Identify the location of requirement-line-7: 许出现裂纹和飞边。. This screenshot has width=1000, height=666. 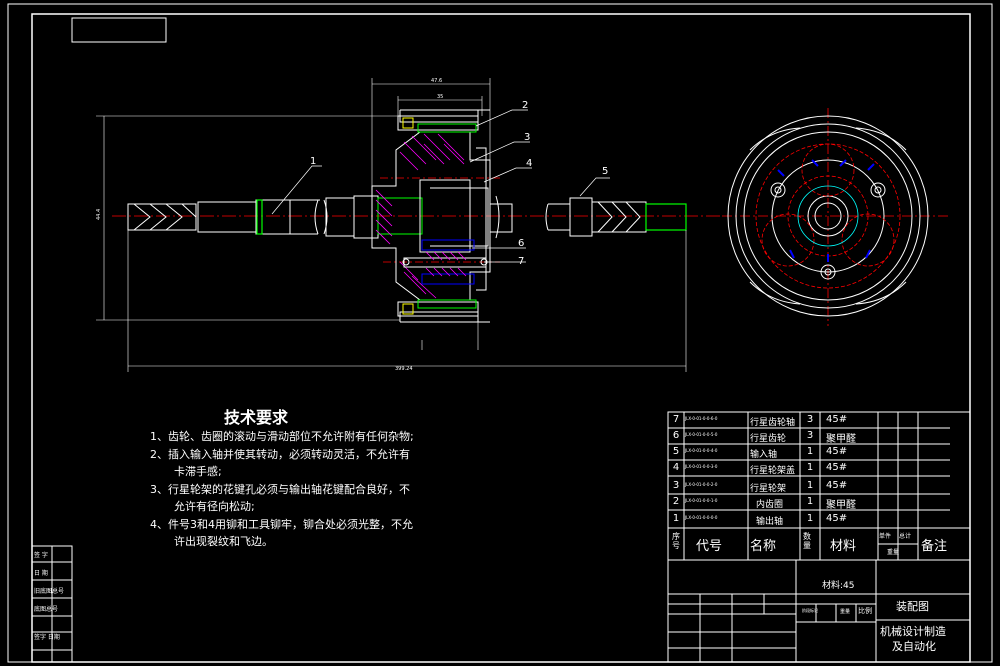
(223, 541).